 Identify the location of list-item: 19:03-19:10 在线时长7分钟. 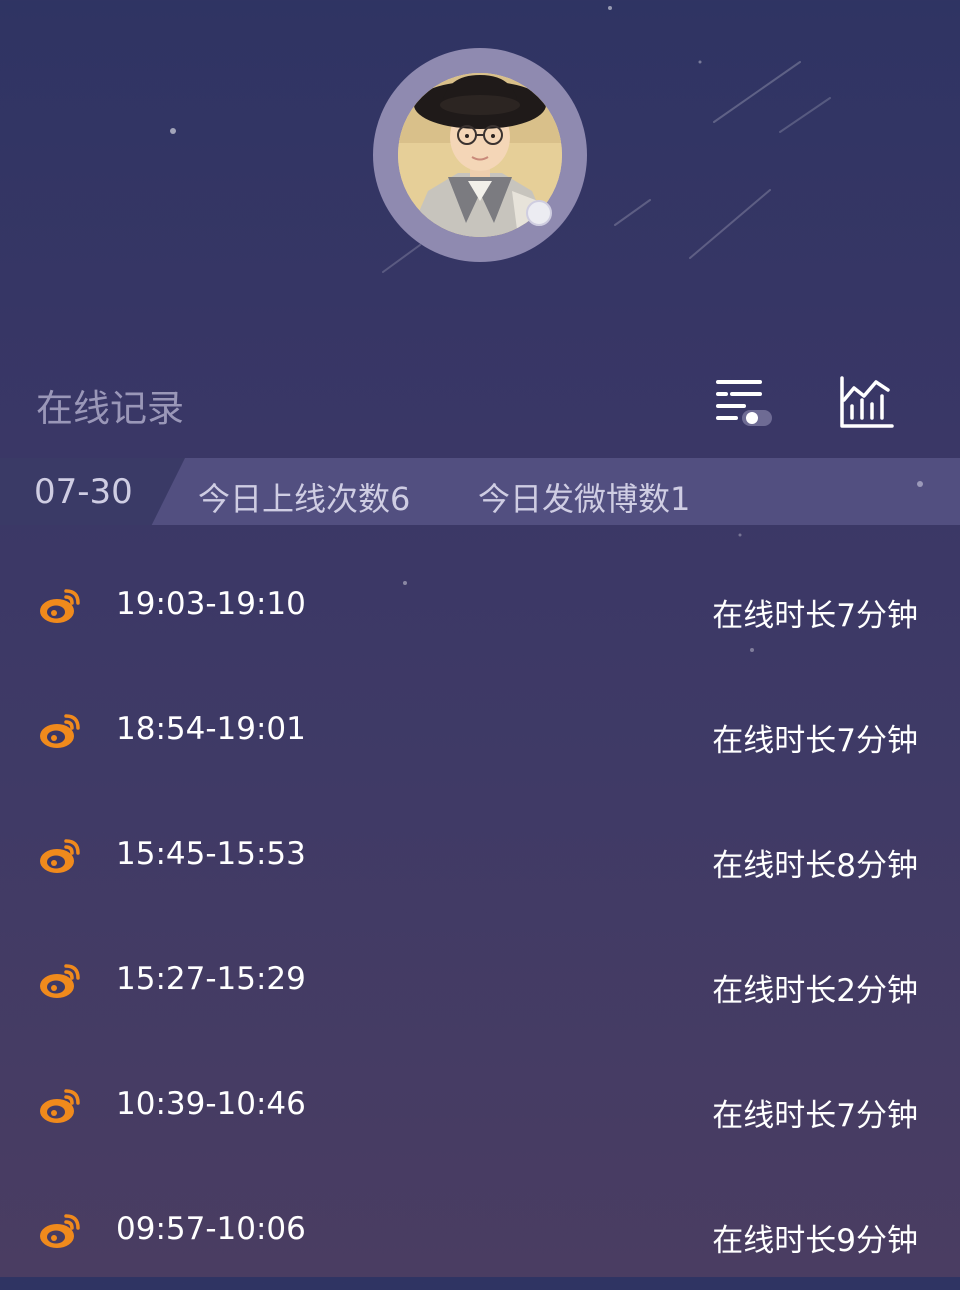
(480, 602).